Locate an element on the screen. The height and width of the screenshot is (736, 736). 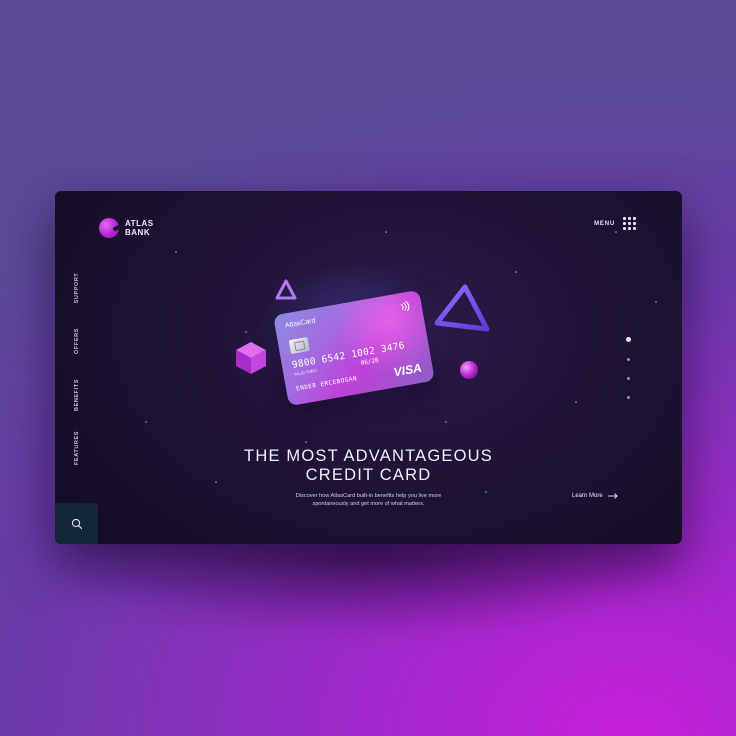
card-holder: ENDER ERCEBOGAN is located at coordinates (326, 383).